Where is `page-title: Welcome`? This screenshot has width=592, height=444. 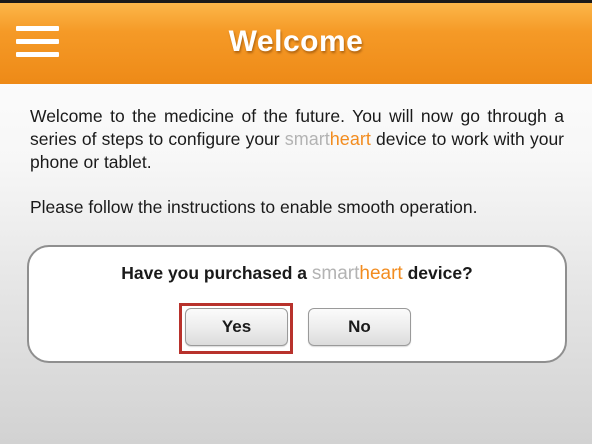
page-title: Welcome is located at coordinates (296, 41).